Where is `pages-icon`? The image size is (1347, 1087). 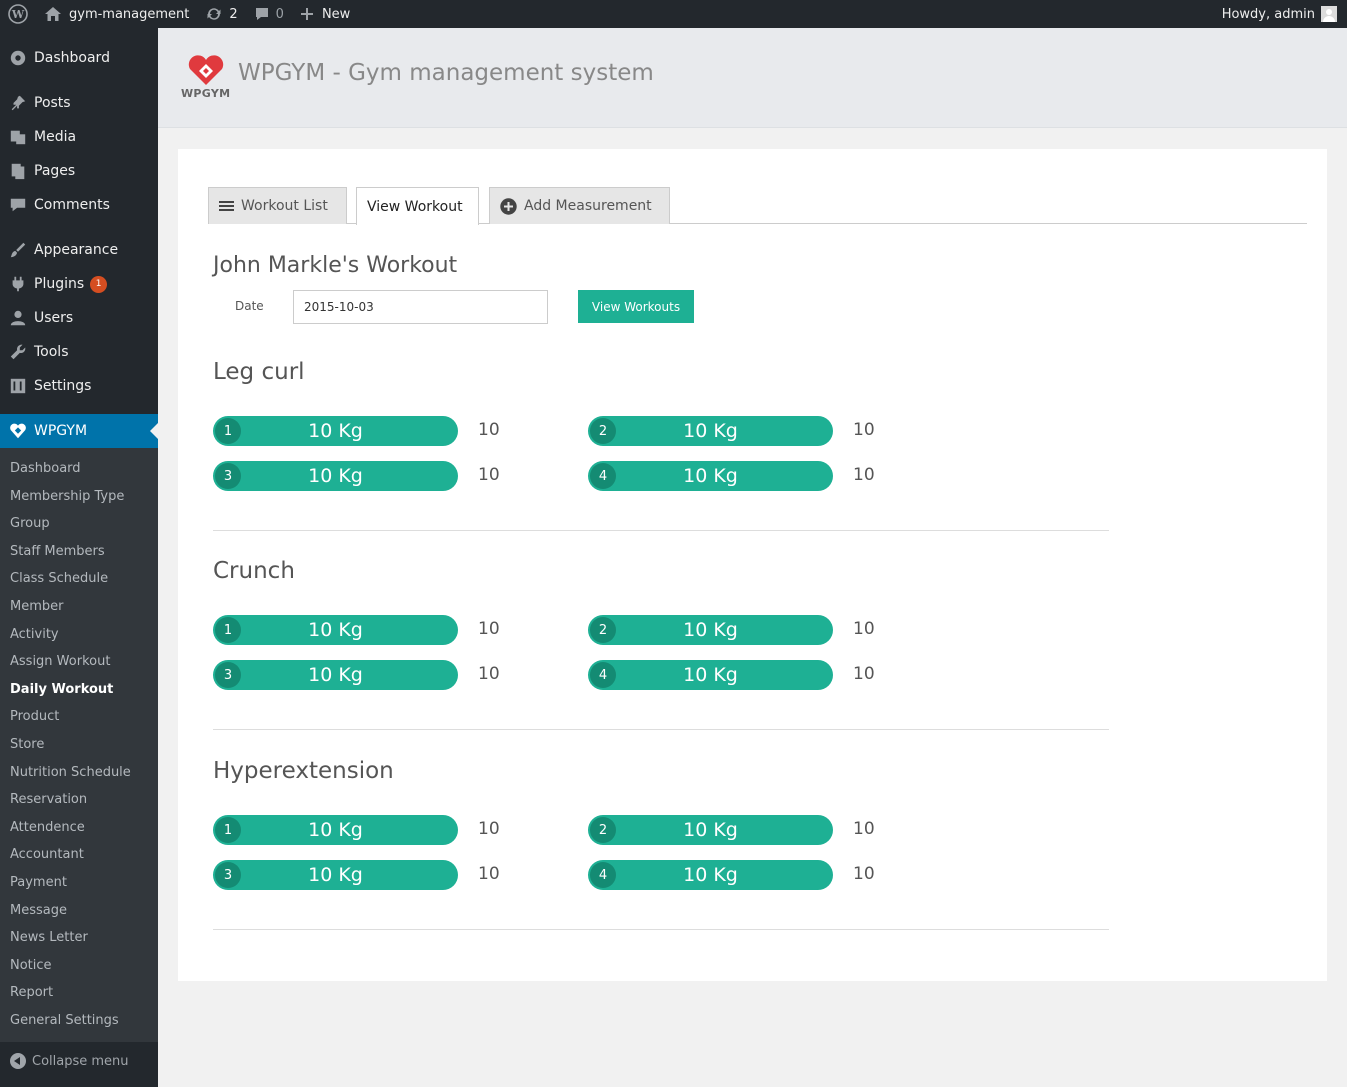
pages-icon is located at coordinates (18, 171).